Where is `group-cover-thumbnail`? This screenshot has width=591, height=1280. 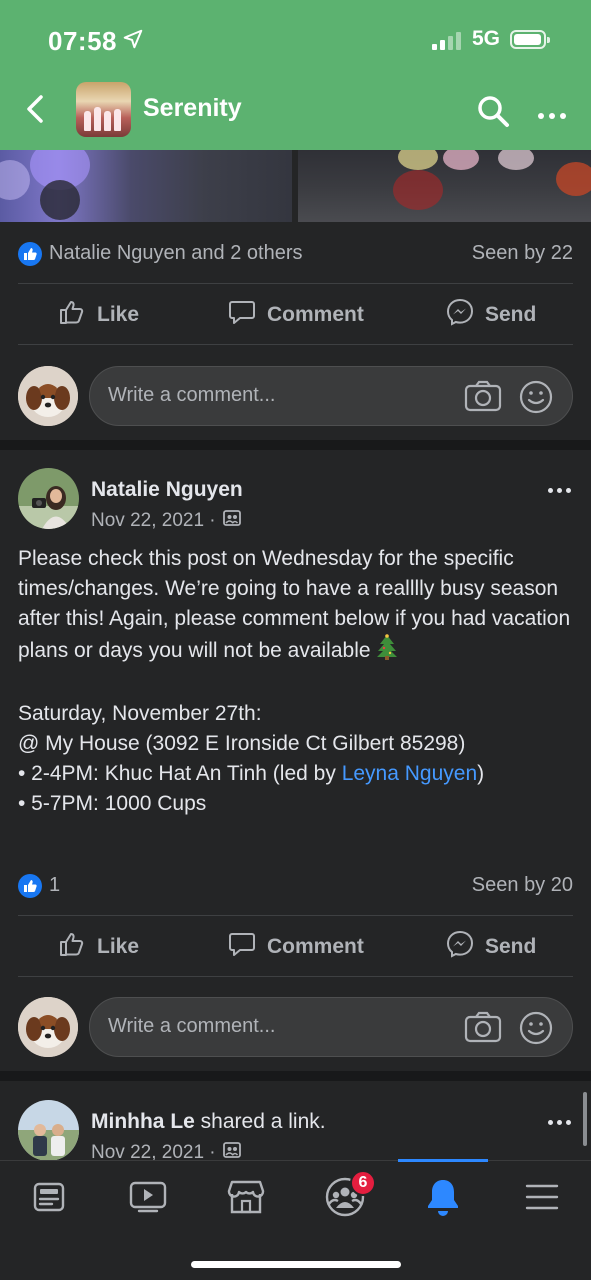 group-cover-thumbnail is located at coordinates (103, 109).